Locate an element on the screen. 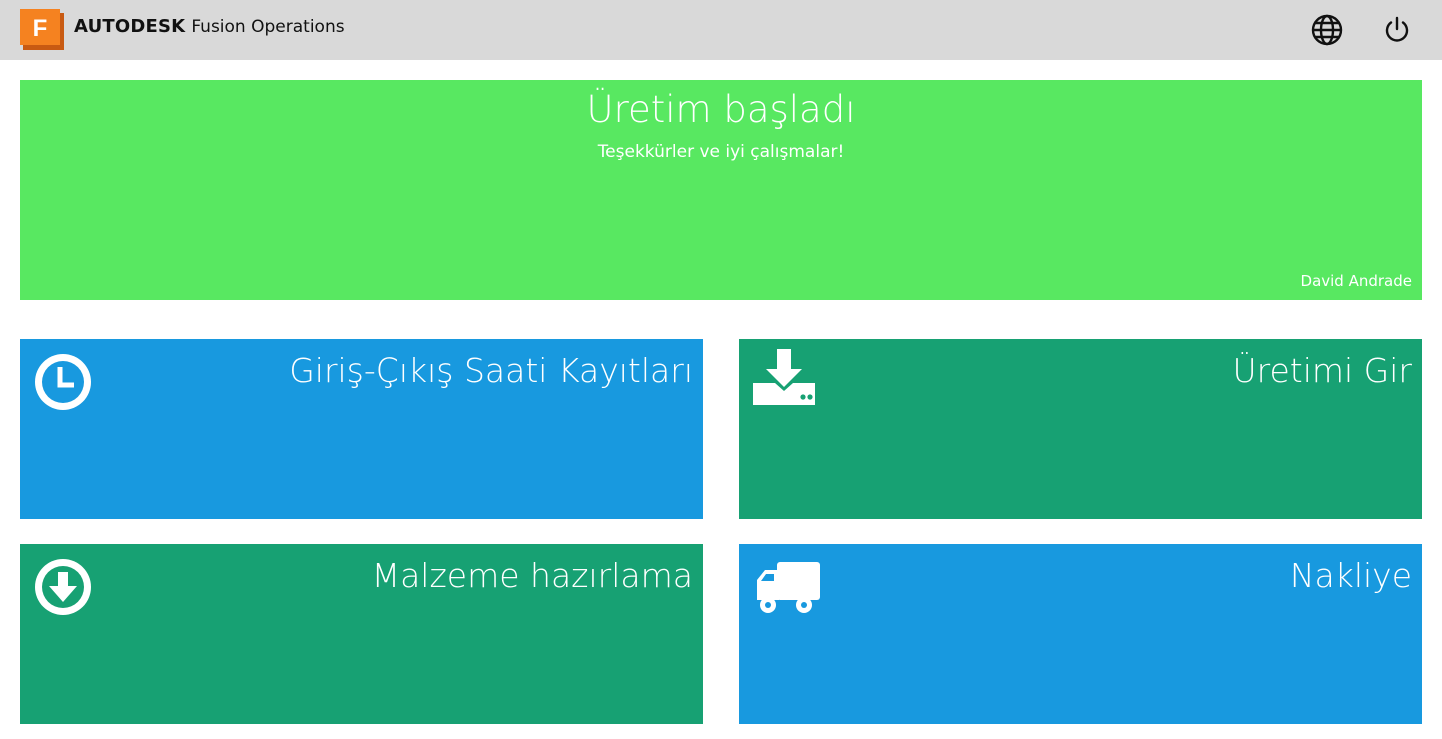 The image size is (1442, 739). app-brand: AUTODESK Fusion Operations is located at coordinates (209, 26).